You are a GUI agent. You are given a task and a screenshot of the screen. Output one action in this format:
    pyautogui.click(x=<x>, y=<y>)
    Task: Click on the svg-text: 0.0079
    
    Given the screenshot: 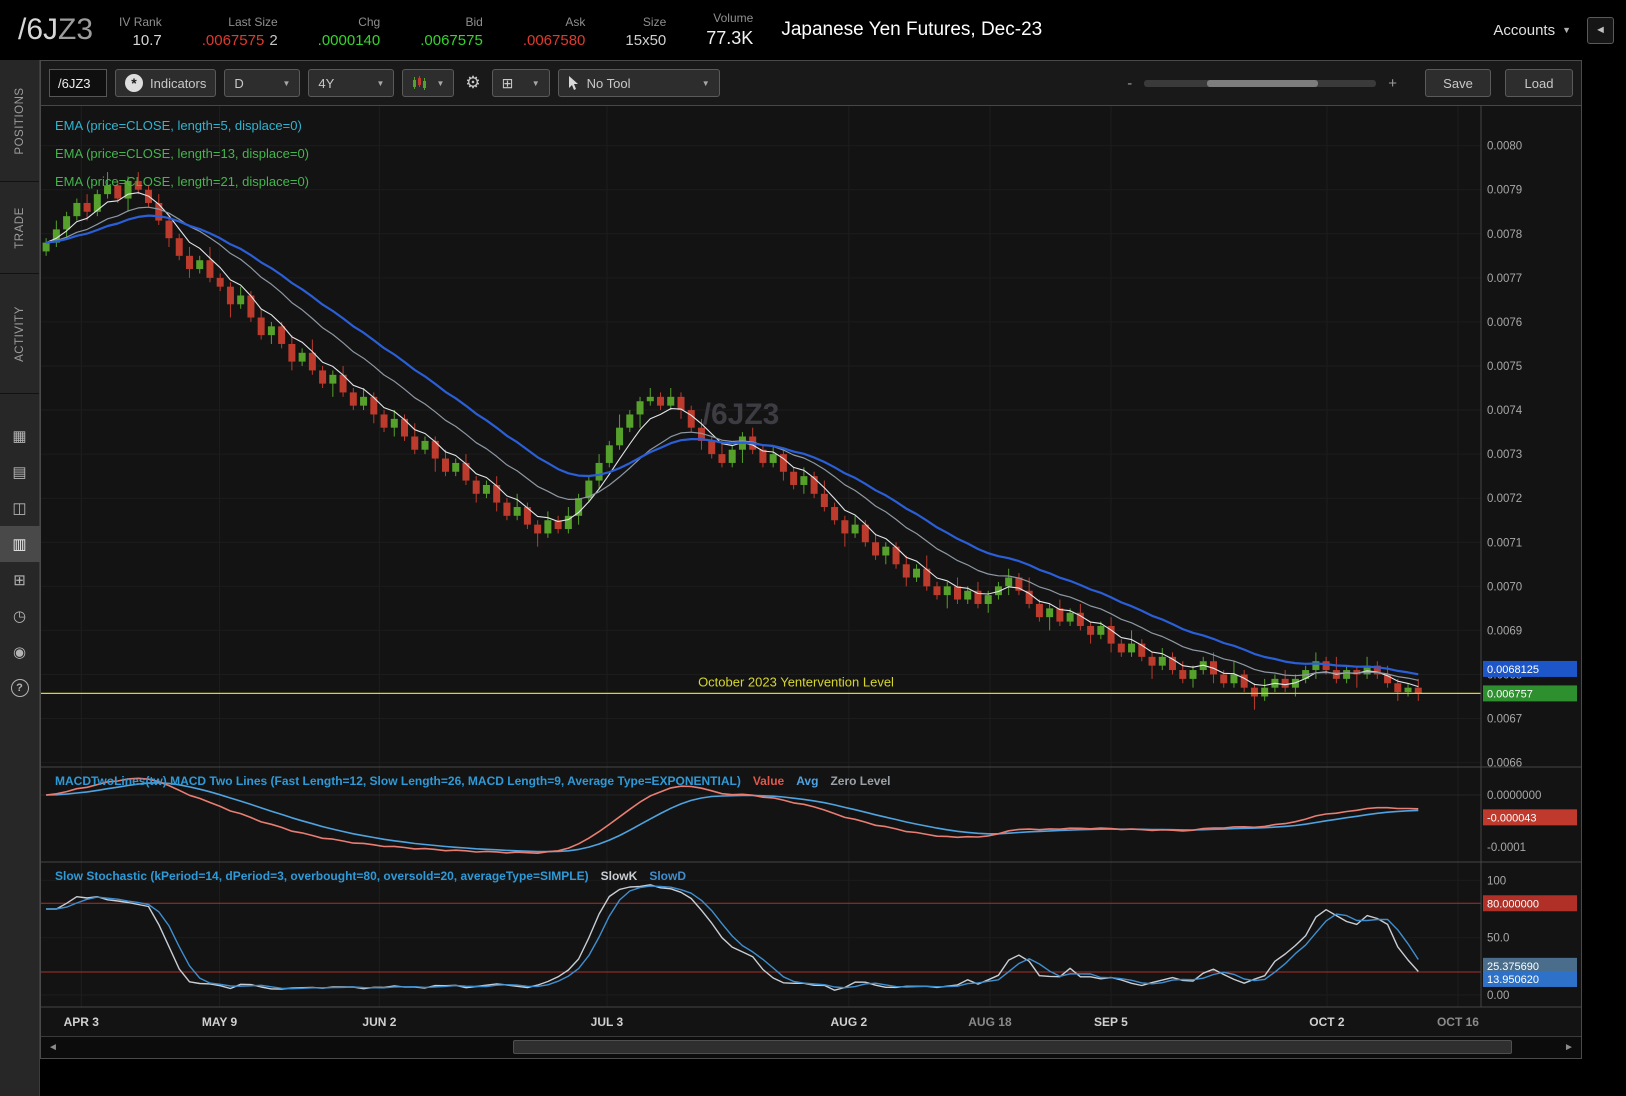 What is the action you would take?
    pyautogui.click(x=1504, y=191)
    